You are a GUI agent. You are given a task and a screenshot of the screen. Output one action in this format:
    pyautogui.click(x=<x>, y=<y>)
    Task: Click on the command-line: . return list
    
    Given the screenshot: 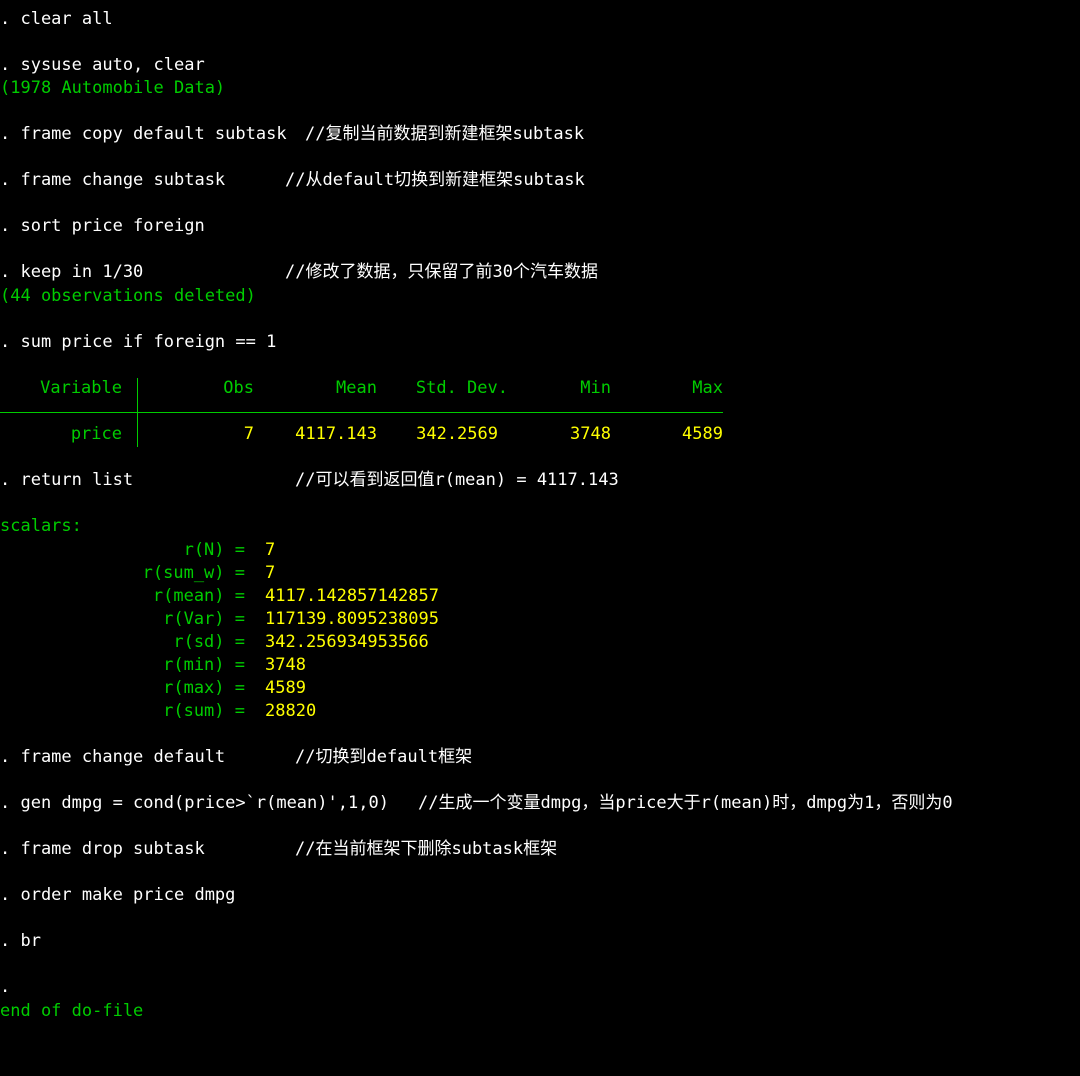 What is the action you would take?
    pyautogui.click(x=67, y=480)
    